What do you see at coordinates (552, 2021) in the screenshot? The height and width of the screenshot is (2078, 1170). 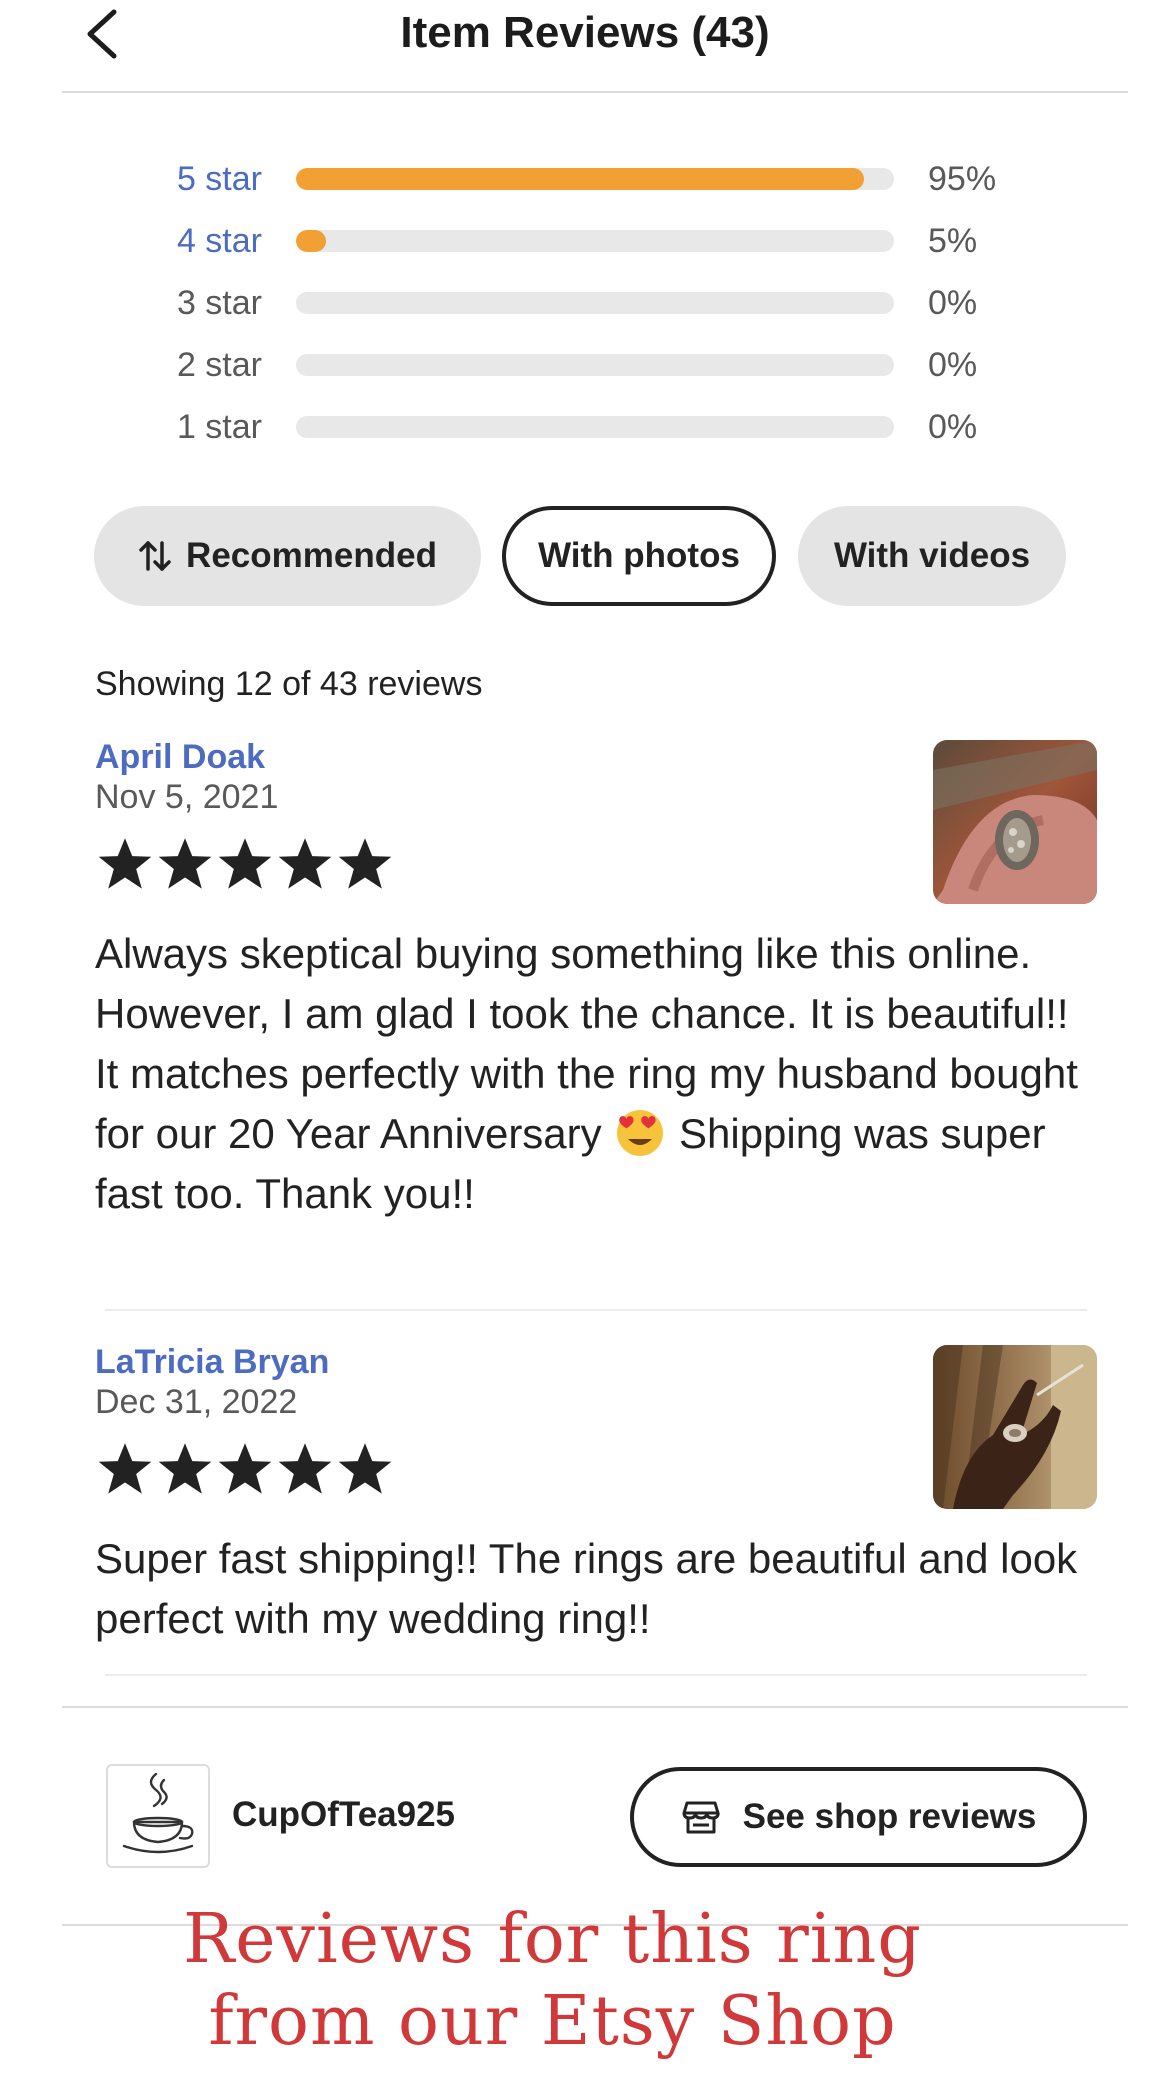 I see `caption-line-2: from our Etsy Shop` at bounding box center [552, 2021].